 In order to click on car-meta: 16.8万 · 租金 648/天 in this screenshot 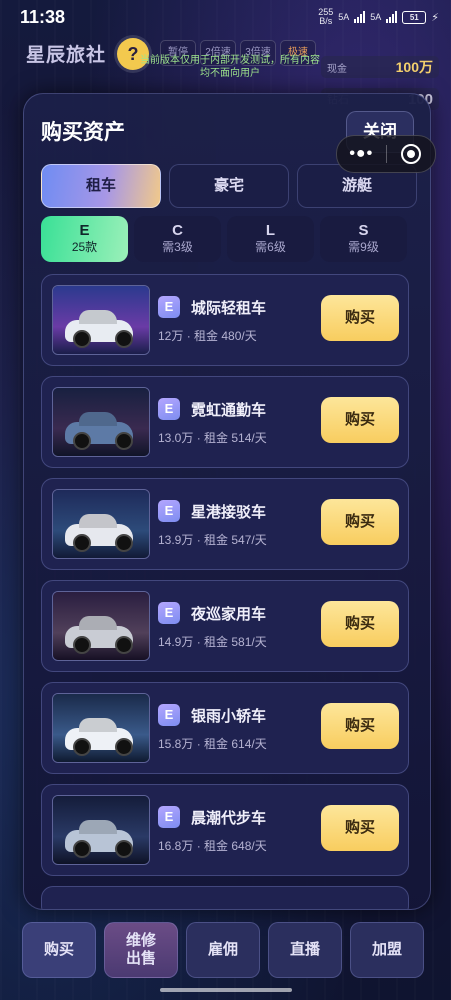, I will do `click(212, 845)`.